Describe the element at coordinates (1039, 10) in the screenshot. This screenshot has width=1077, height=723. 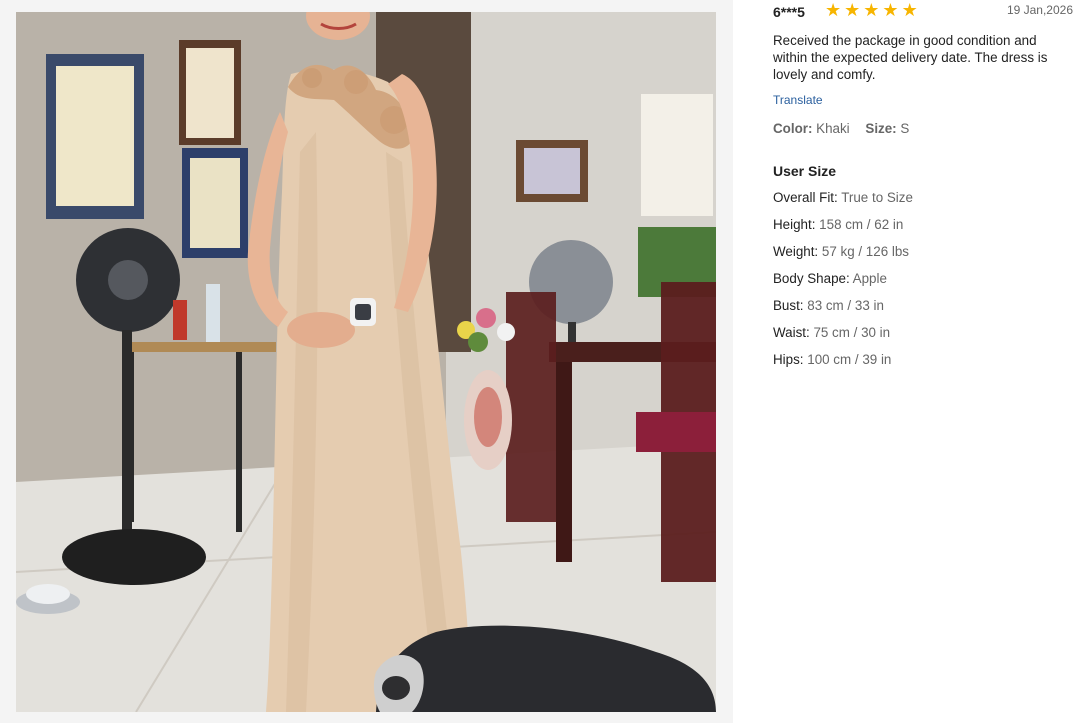
I see `review-date: 19 Jan,2026` at that location.